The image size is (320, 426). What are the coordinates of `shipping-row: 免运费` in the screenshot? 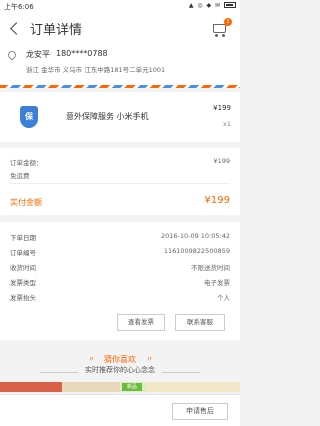 It's located at (120, 175).